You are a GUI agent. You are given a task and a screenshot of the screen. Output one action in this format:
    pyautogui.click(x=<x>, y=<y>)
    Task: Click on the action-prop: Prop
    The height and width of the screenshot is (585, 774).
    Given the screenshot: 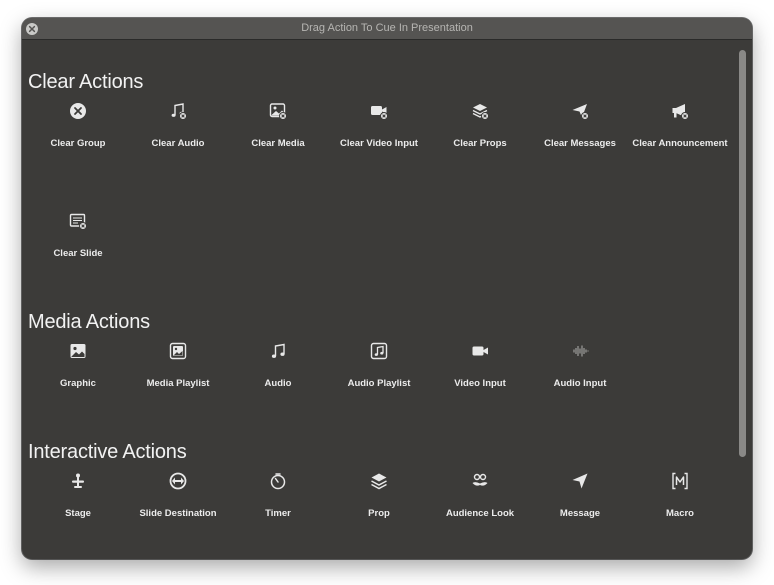 What is the action you would take?
    pyautogui.click(x=379, y=495)
    